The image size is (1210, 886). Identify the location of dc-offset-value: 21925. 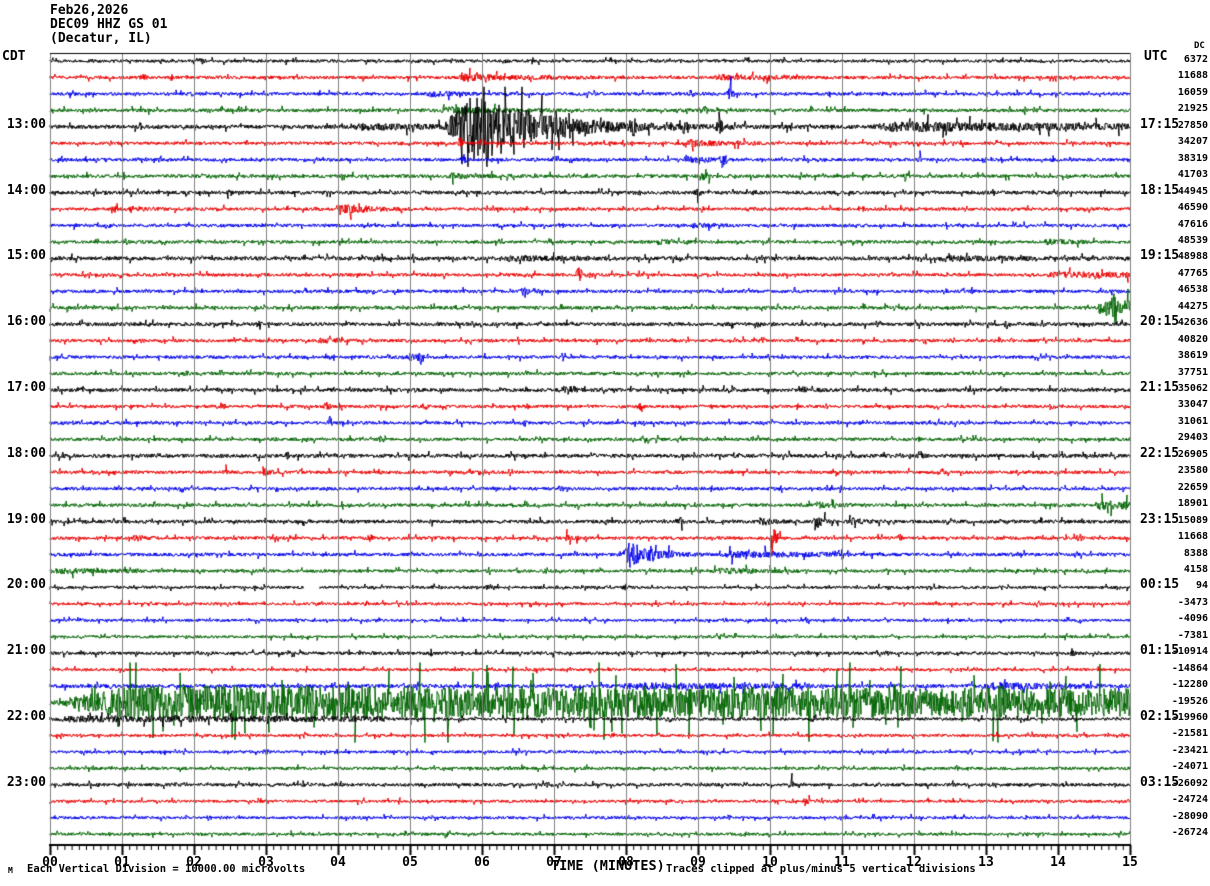
(1192, 109).